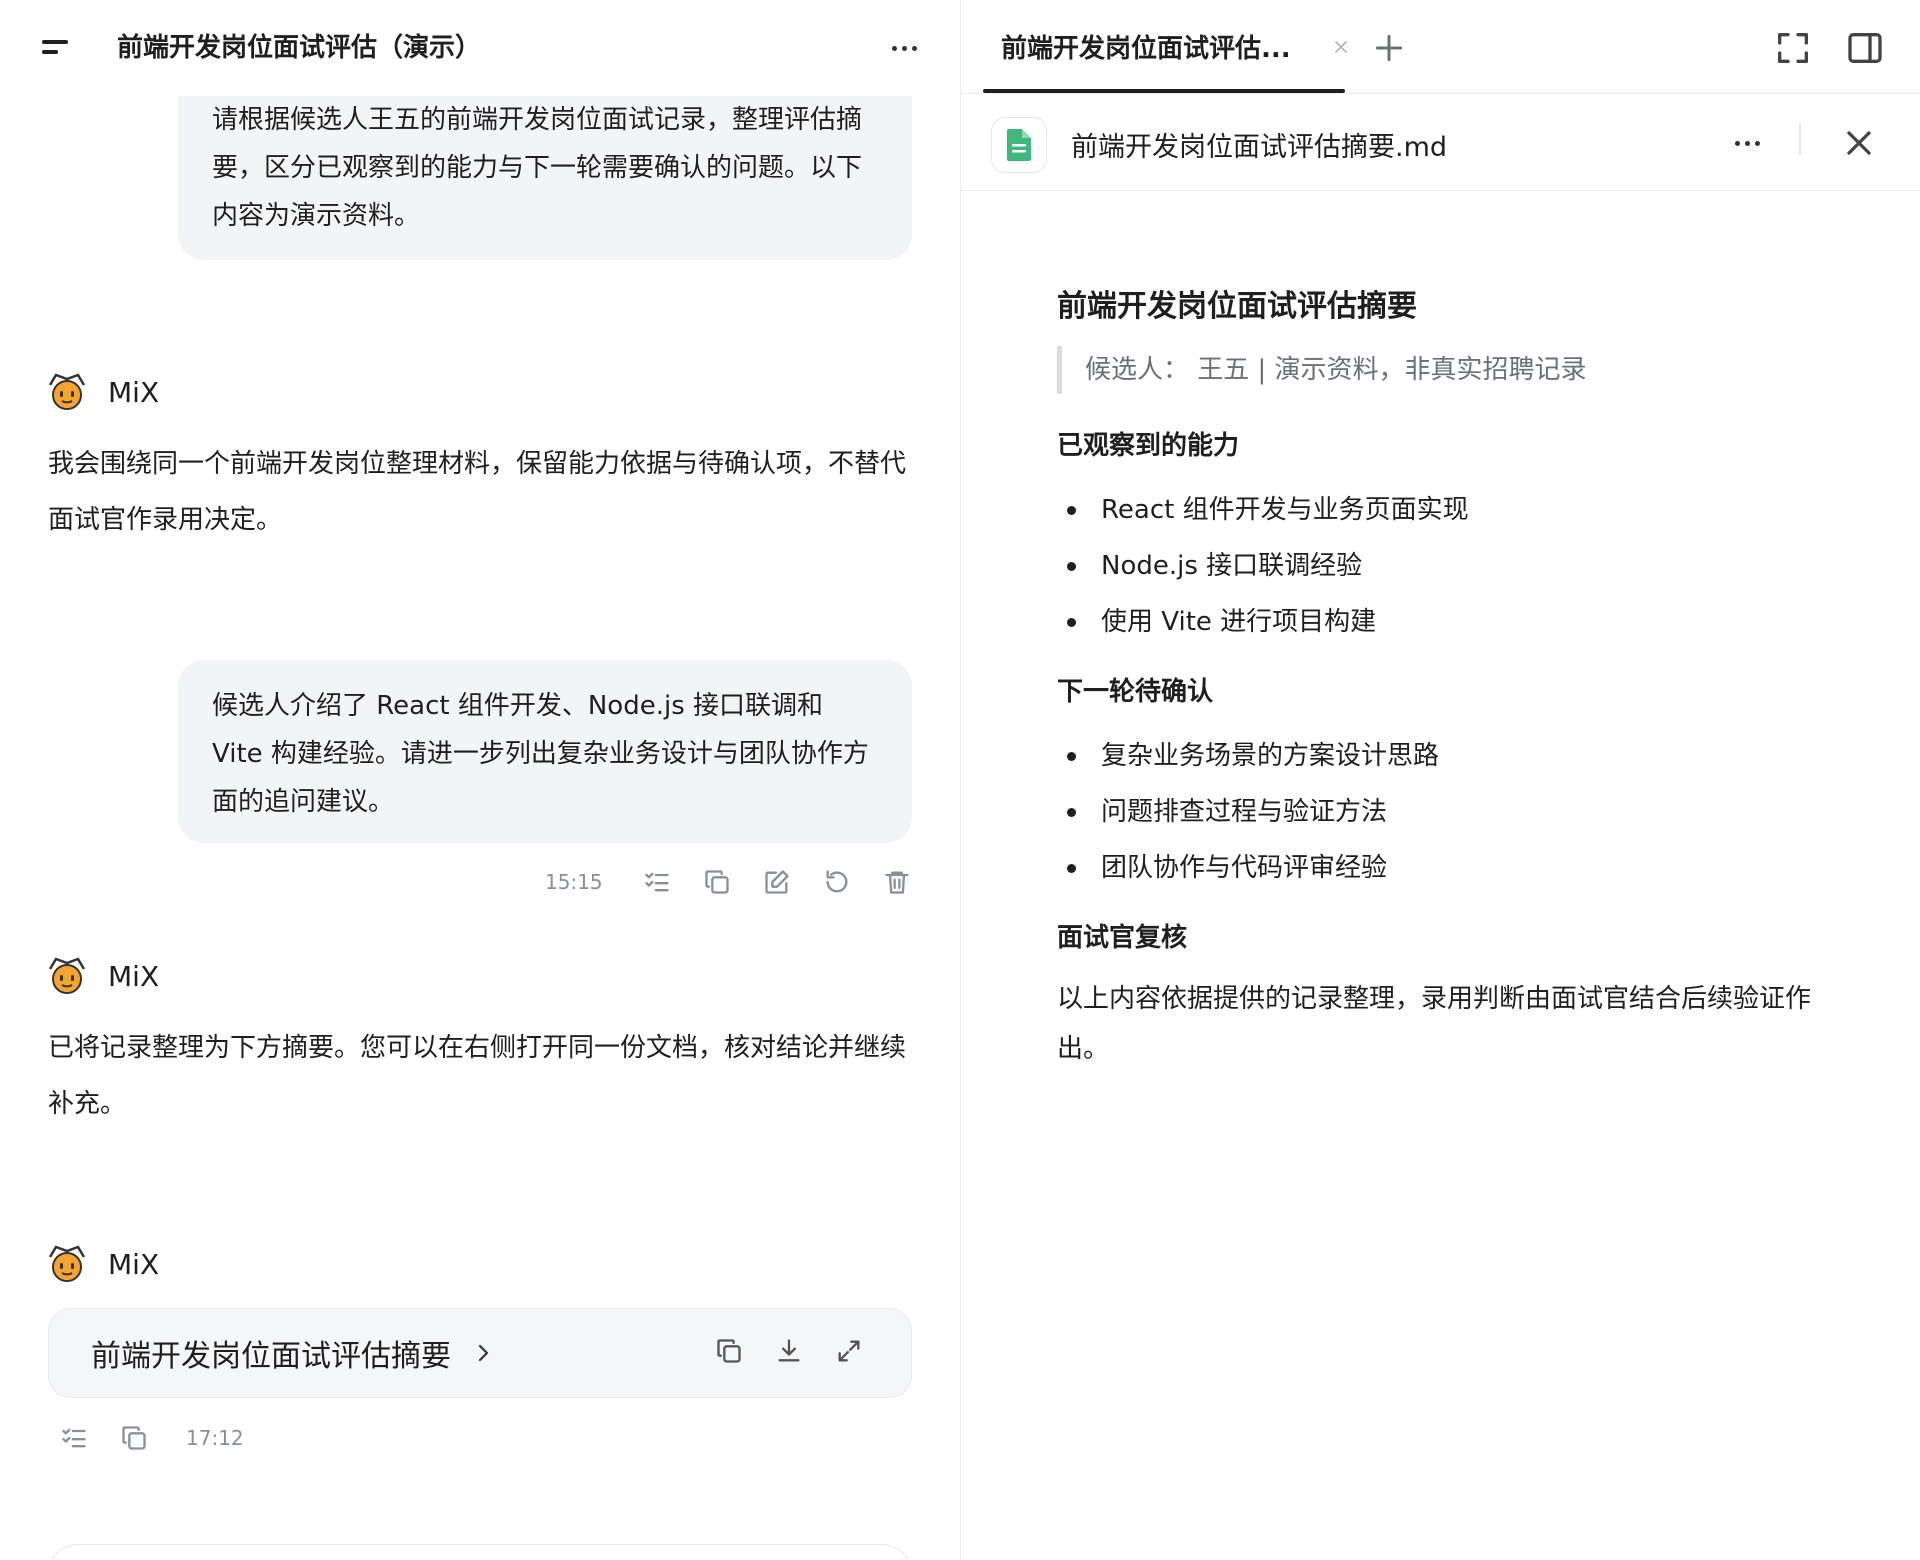 The width and height of the screenshot is (1920, 1560). Describe the element at coordinates (574, 882) in the screenshot. I see `message-time: 15:15` at that location.